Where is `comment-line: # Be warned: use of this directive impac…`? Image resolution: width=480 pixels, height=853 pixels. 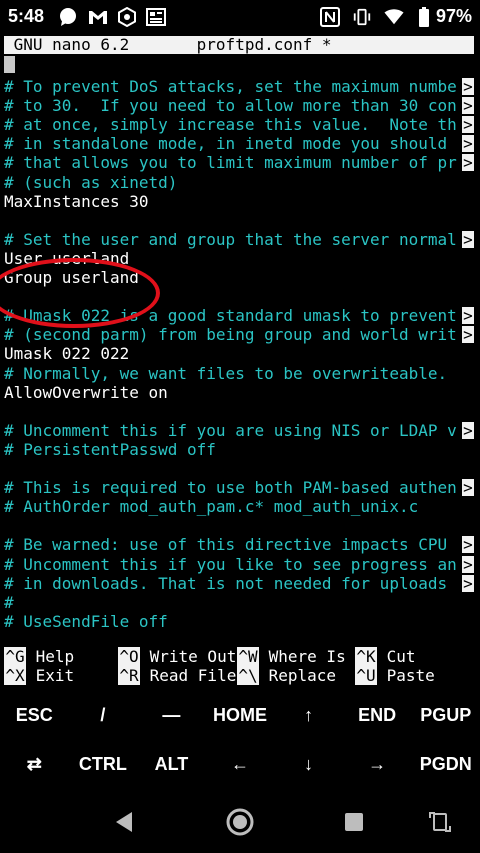
comment-line: # Be warned: use of this directive impac… is located at coordinates (230, 545).